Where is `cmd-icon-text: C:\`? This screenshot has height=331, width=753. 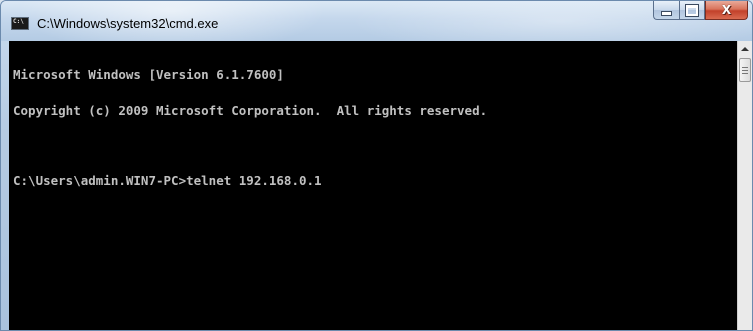 cmd-icon-text: C:\ is located at coordinates (18, 21).